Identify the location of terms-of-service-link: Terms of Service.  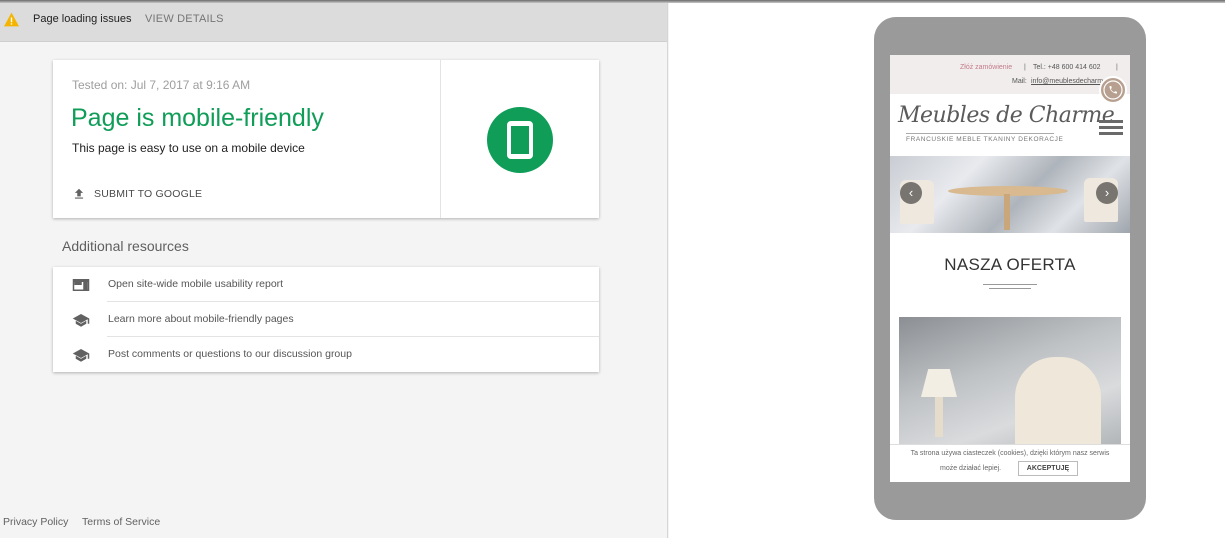
(121, 522).